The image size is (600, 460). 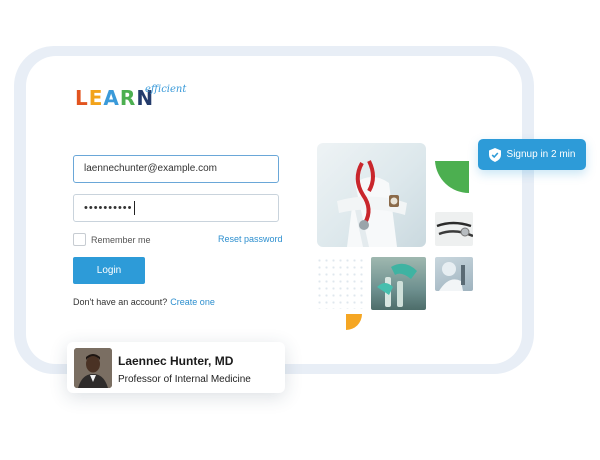 I want to click on dot-pattern, so click(x=341, y=283).